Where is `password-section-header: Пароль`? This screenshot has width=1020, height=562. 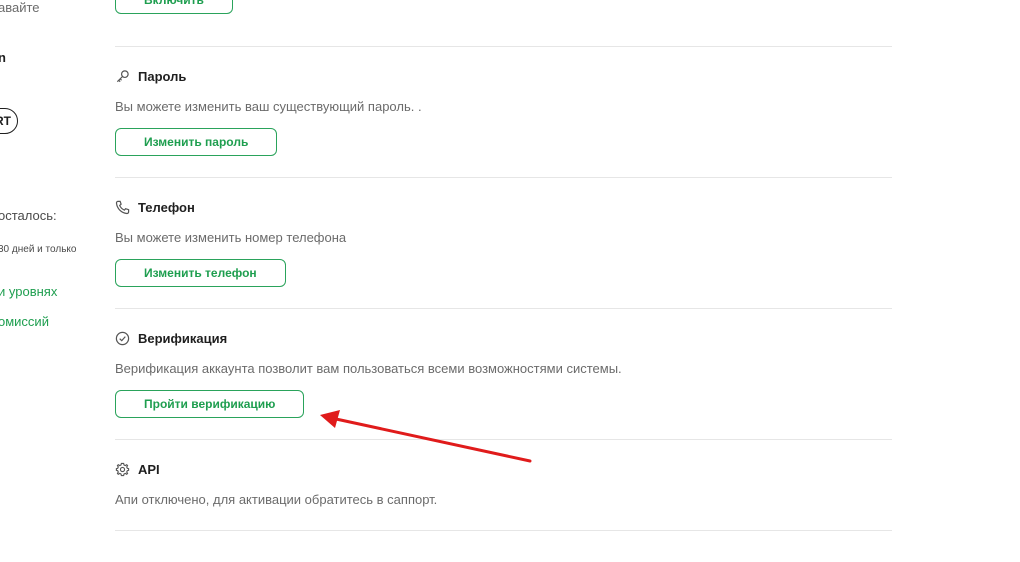 password-section-header: Пароль is located at coordinates (503, 76).